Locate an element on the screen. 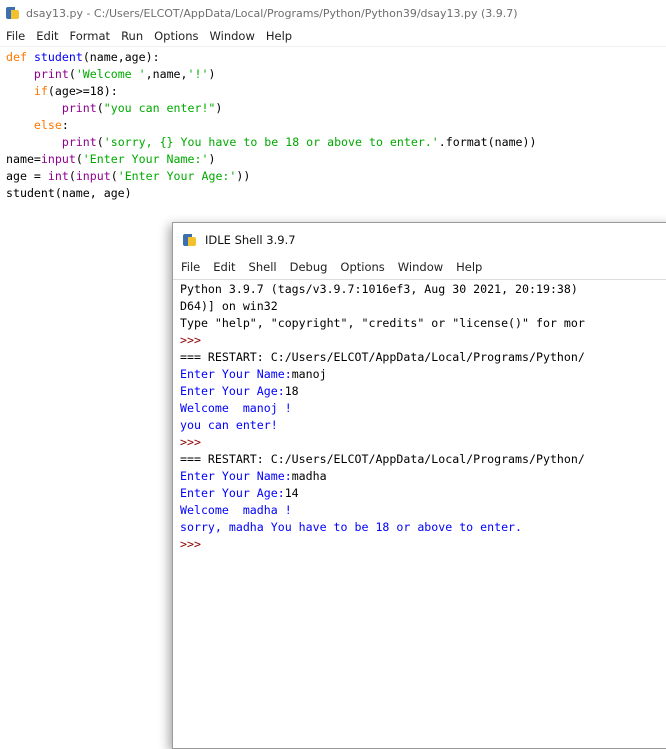 Image resolution: width=666 pixels, height=749 pixels. editor-menu-bar: File Edit Format Run Options Window Help is located at coordinates (333, 36).